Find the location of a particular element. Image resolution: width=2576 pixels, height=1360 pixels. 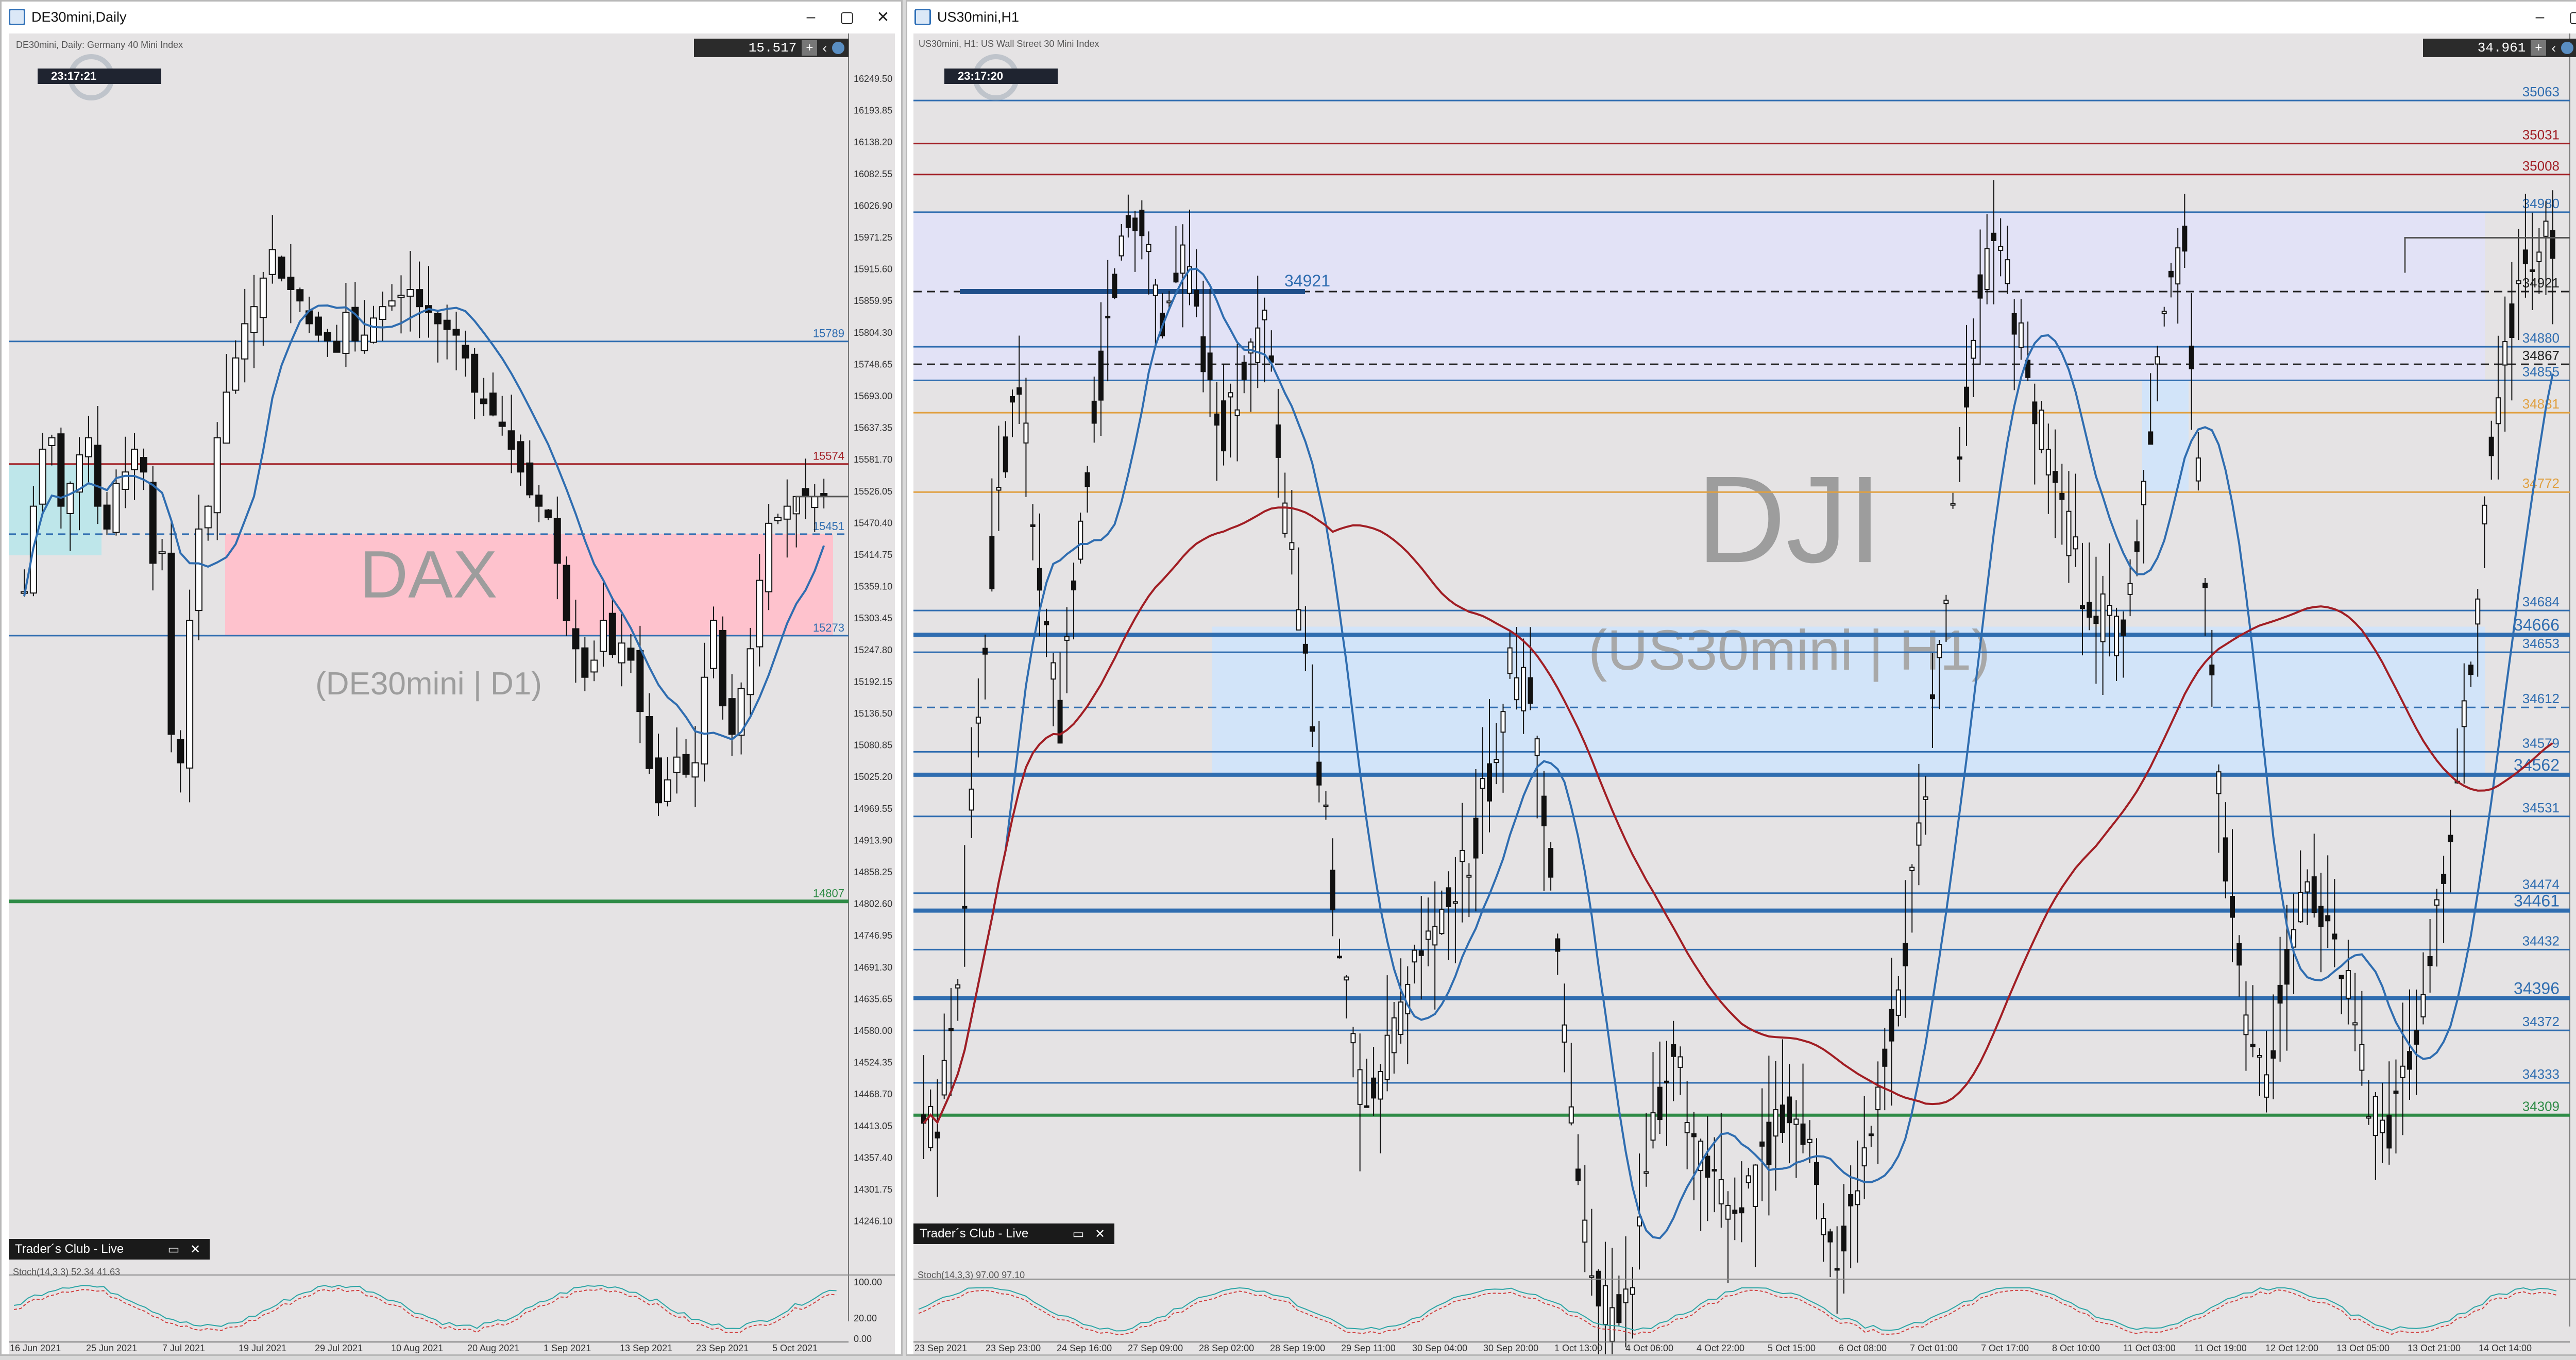

price-tick-label: 14301.75 is located at coordinates (873, 1189).